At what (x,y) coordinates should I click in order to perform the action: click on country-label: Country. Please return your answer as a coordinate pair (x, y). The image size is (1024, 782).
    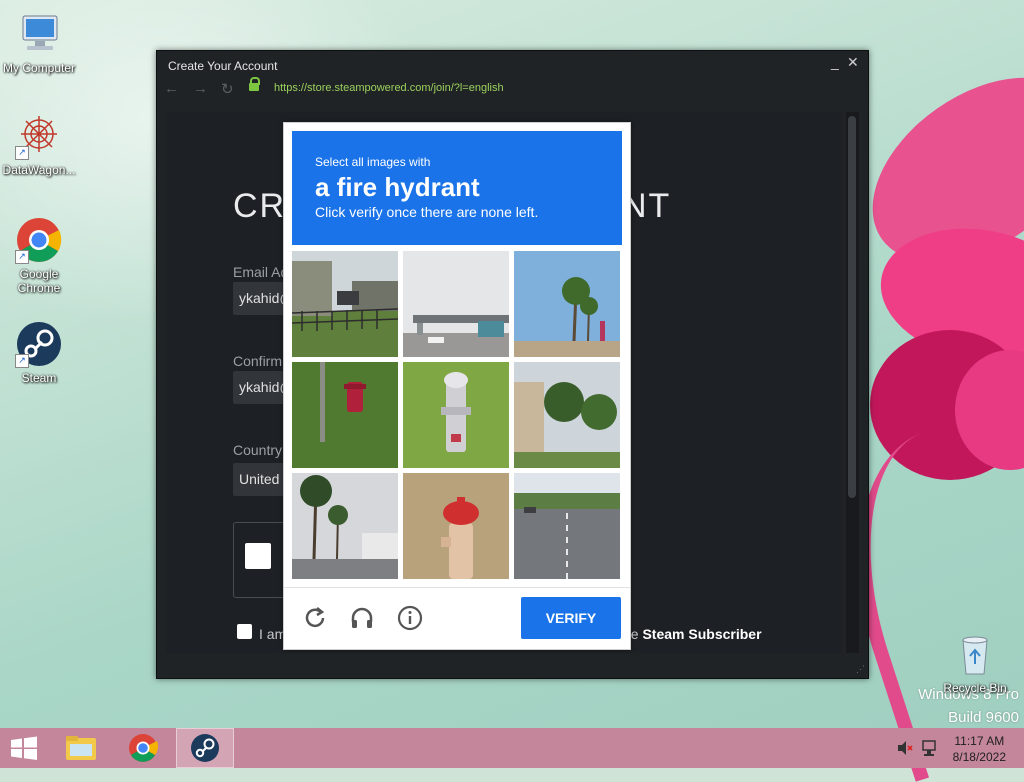
    Looking at the image, I should click on (258, 450).